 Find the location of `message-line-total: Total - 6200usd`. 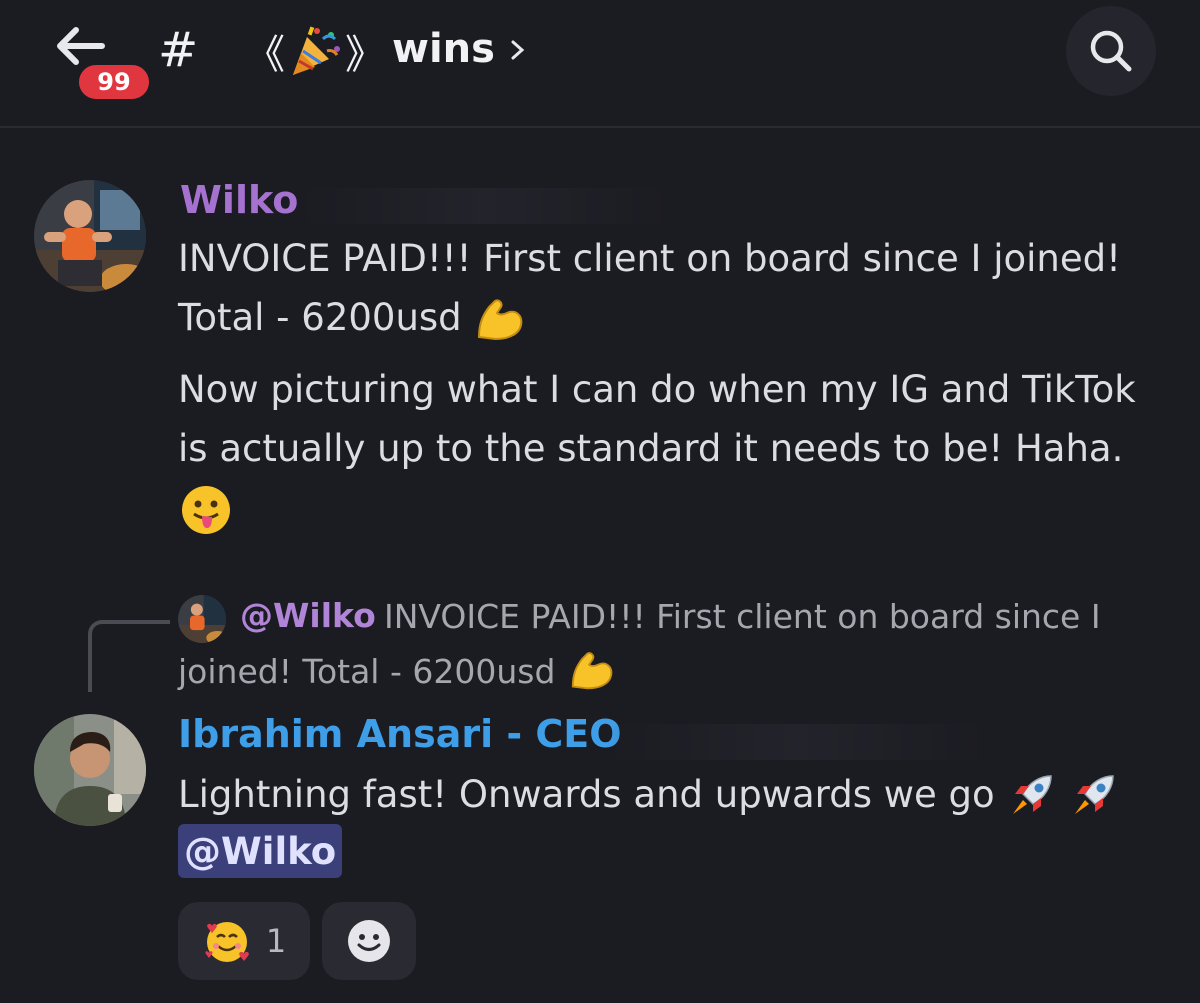

message-line-total: Total - 6200usd is located at coordinates (351, 318).